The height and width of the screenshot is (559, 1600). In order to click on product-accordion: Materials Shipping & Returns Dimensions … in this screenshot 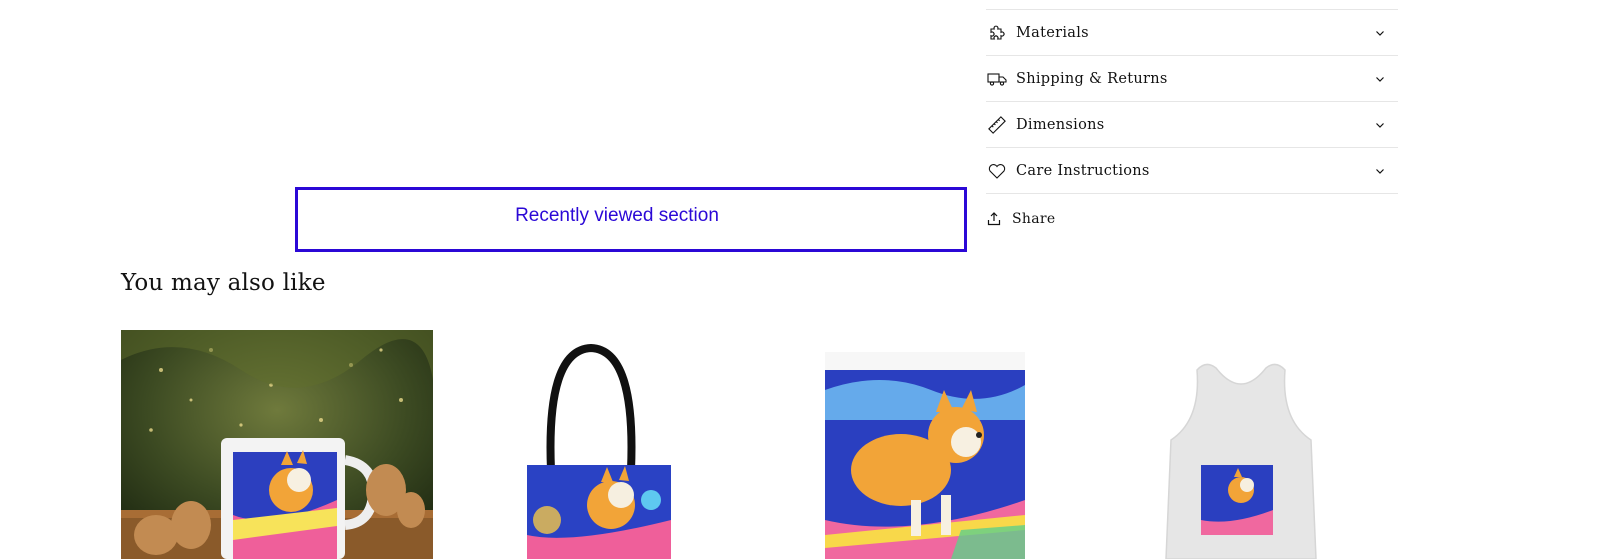, I will do `click(1192, 97)`.